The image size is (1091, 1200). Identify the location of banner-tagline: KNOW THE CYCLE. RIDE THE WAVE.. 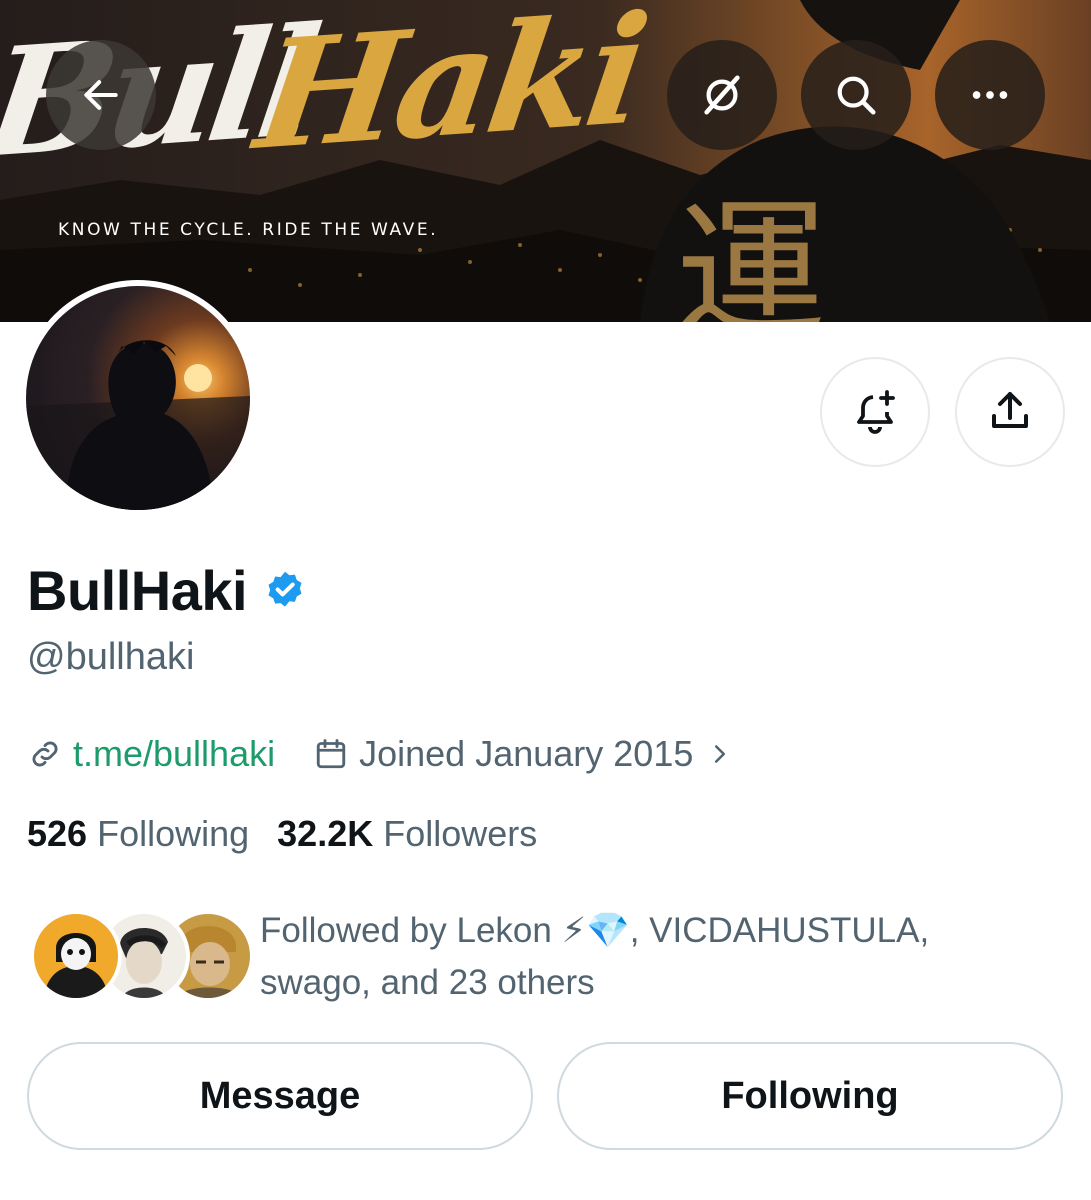
(248, 230).